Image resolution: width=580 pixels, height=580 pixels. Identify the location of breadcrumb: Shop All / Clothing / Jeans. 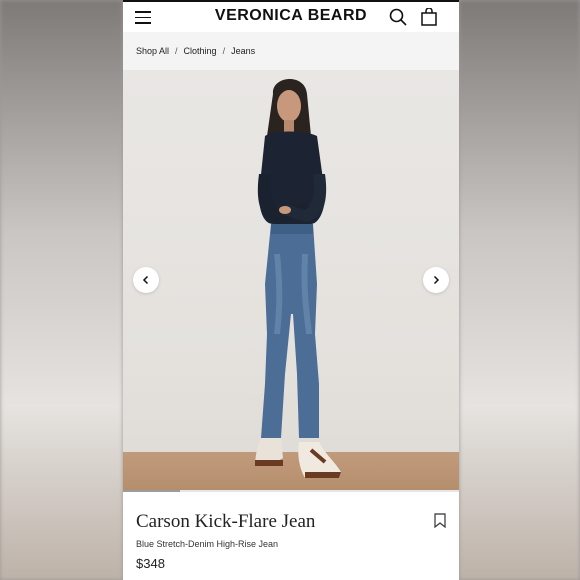
(291, 51).